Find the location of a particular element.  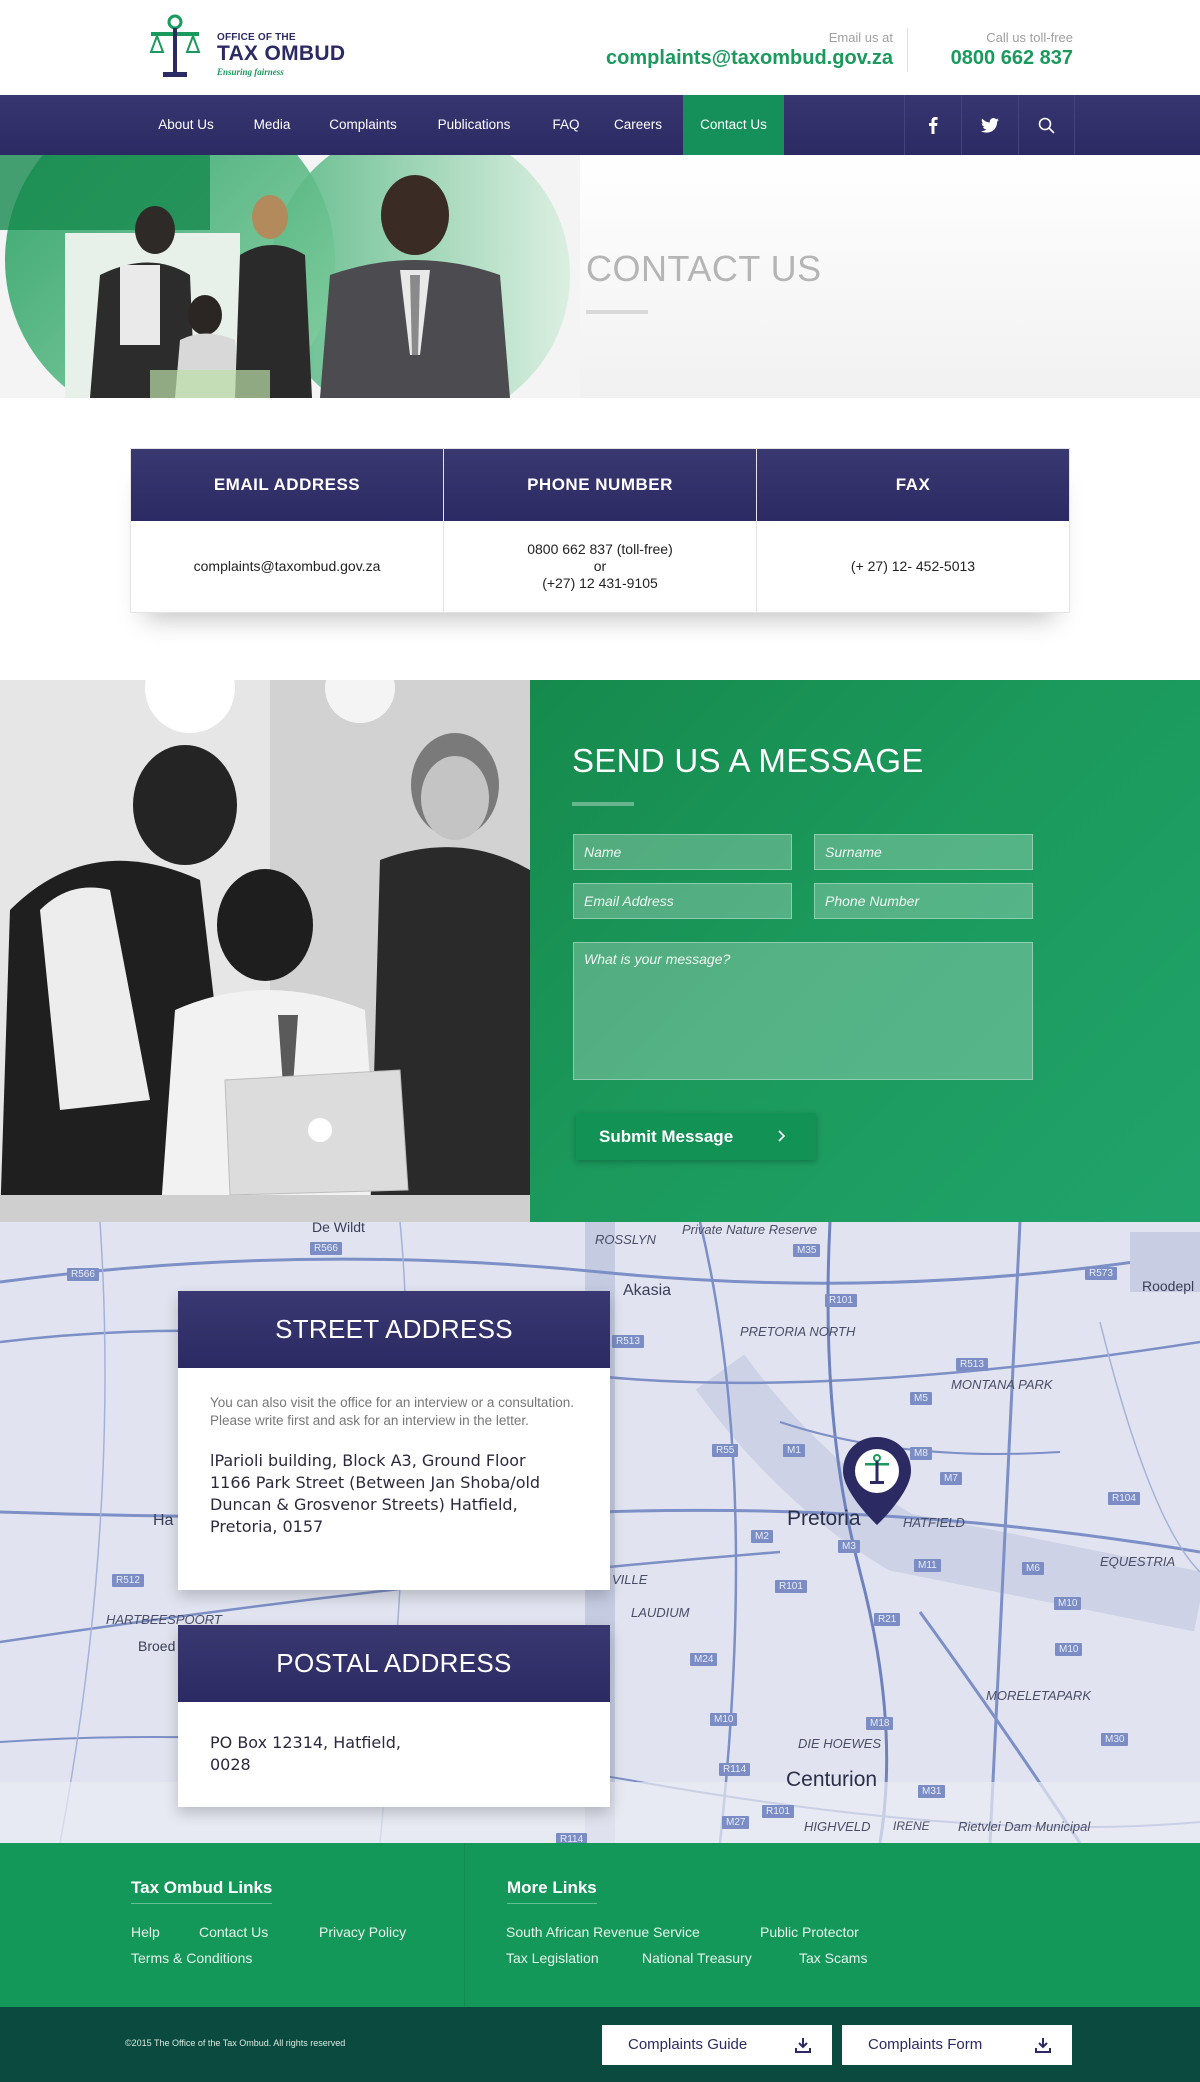

office-number: (+27) 12 431-9105 is located at coordinates (600, 583).